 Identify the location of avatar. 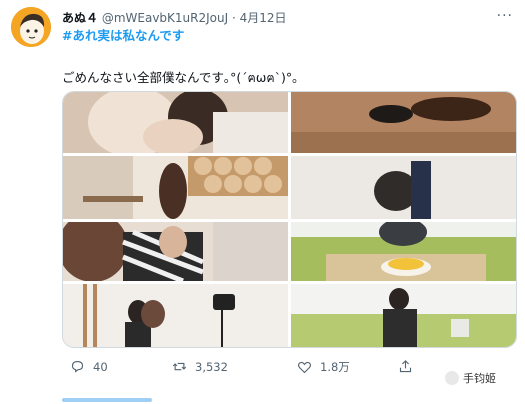
(31, 27).